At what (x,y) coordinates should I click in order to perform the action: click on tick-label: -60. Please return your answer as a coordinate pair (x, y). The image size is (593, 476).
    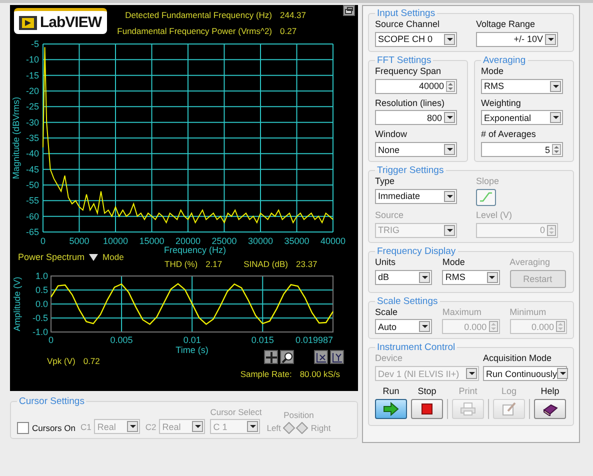
    Looking at the image, I should click on (32, 216).